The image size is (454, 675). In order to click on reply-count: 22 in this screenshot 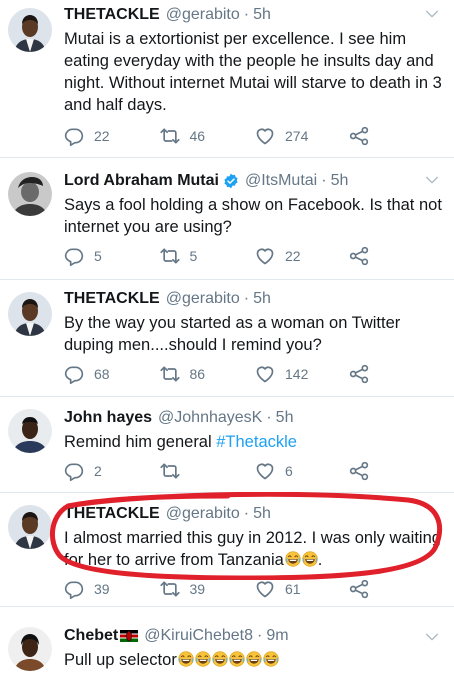, I will do `click(102, 136)`.